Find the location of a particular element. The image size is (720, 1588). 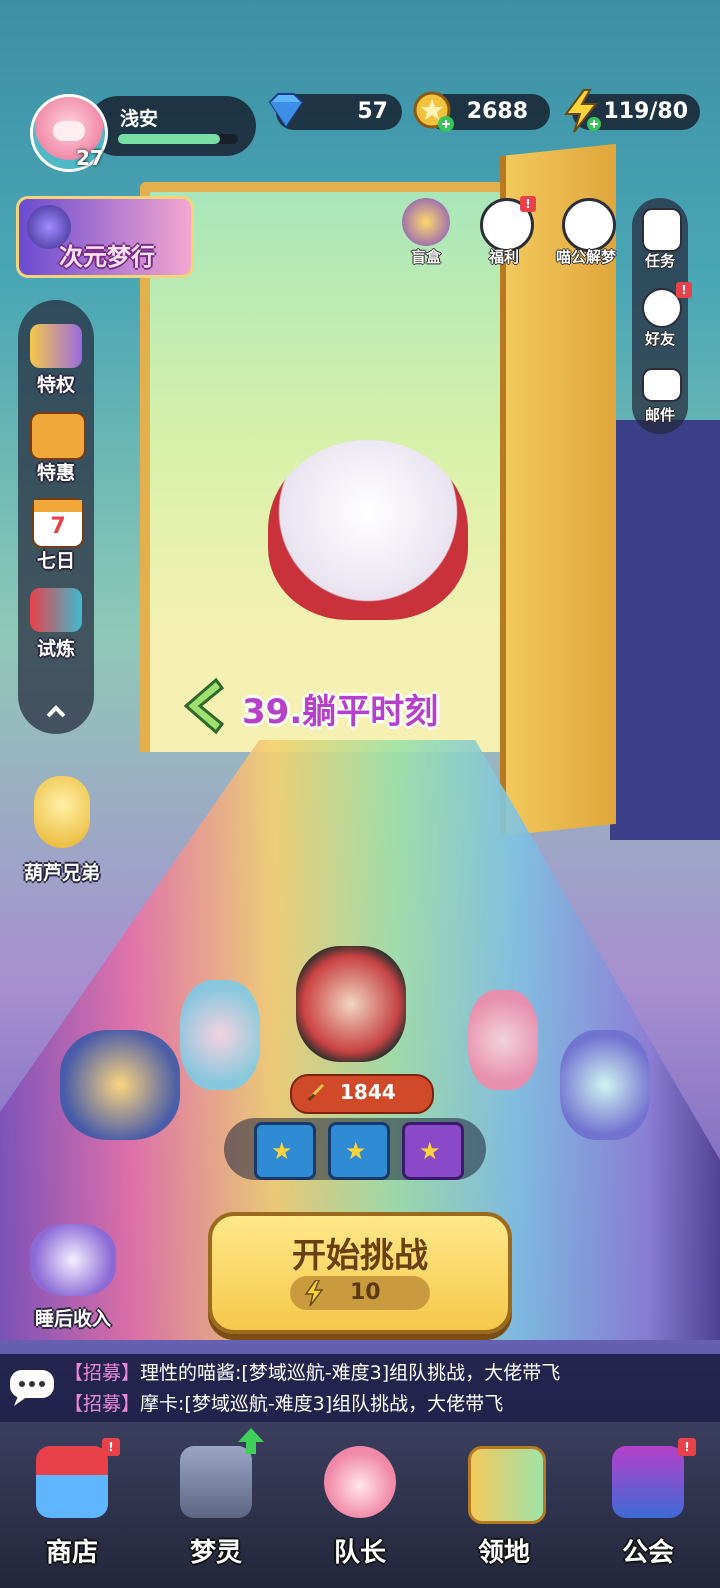

lying-duck-character is located at coordinates (368, 530).